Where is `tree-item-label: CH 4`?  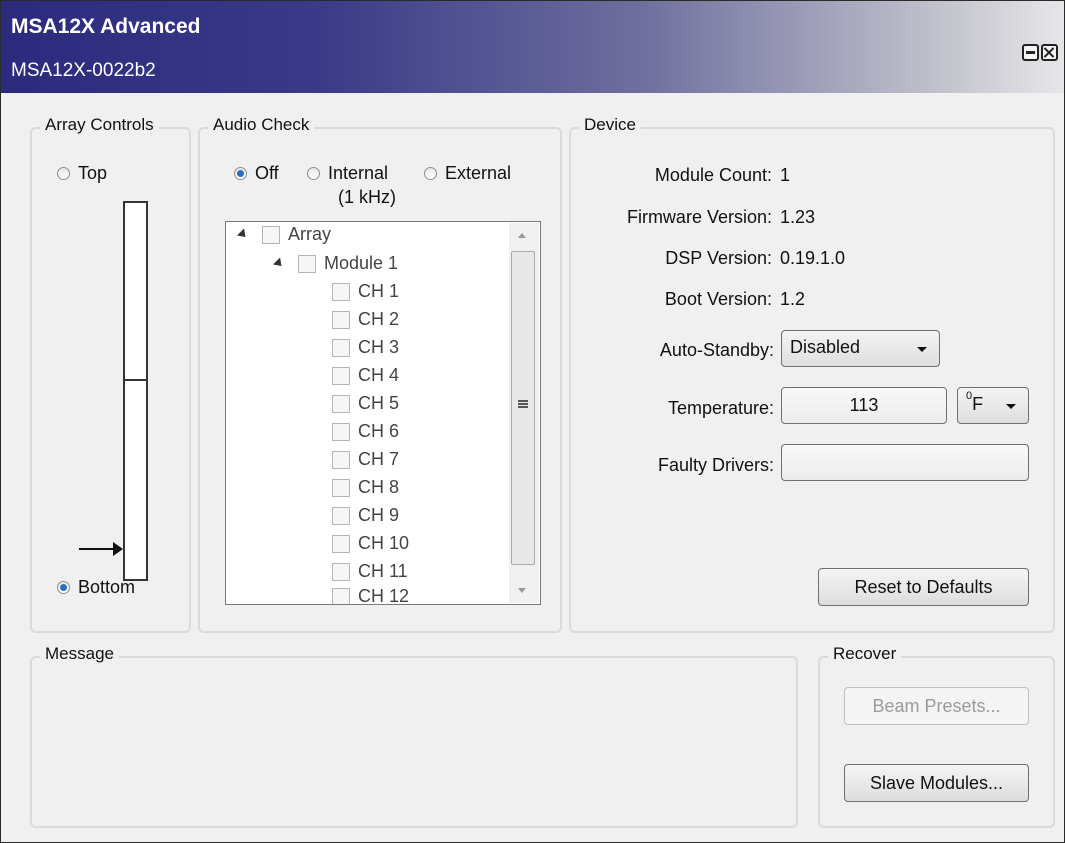
tree-item-label: CH 4 is located at coordinates (379, 375).